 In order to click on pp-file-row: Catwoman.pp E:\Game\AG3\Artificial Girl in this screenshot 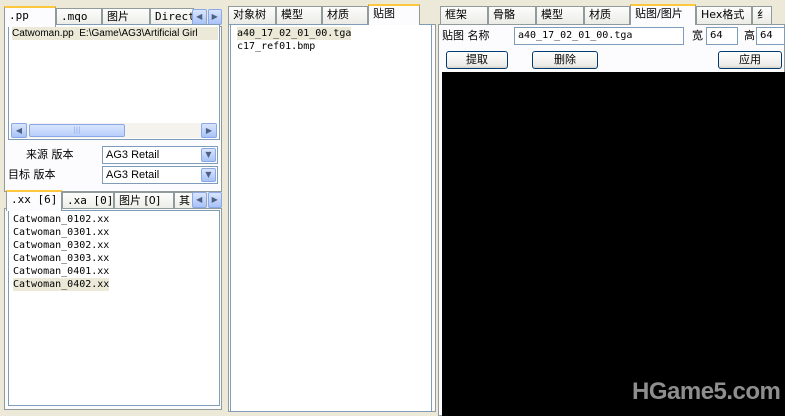, I will do `click(115, 33)`.